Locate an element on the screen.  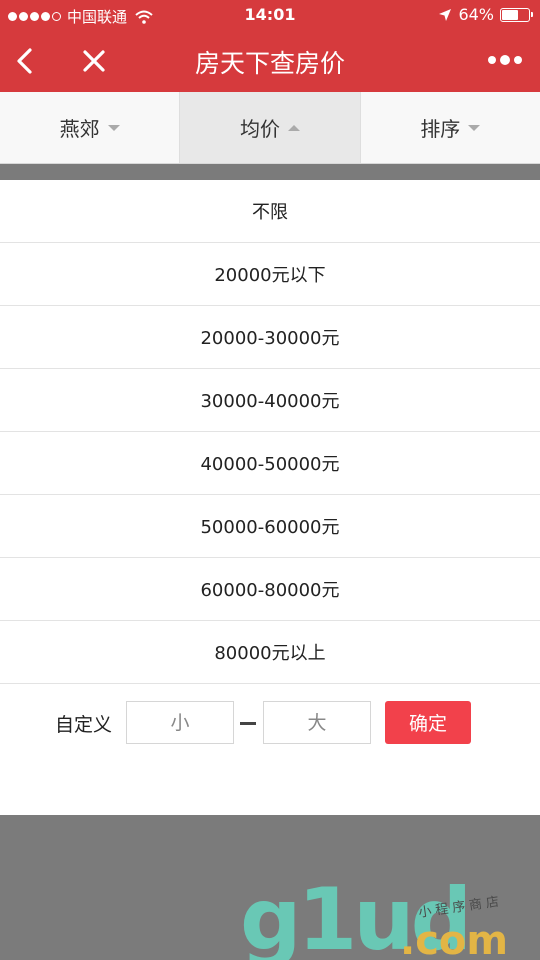
confirm-button: 确定 is located at coordinates (428, 722).